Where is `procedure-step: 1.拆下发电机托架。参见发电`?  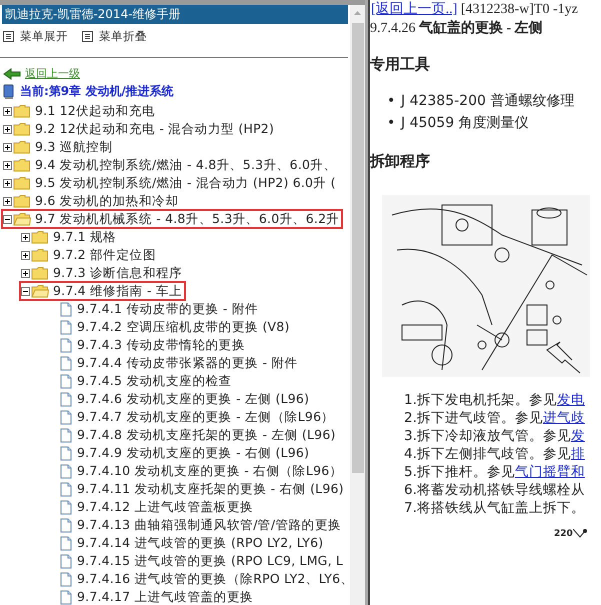 procedure-step: 1.拆下发电机托架。参见发电 is located at coordinates (502, 400).